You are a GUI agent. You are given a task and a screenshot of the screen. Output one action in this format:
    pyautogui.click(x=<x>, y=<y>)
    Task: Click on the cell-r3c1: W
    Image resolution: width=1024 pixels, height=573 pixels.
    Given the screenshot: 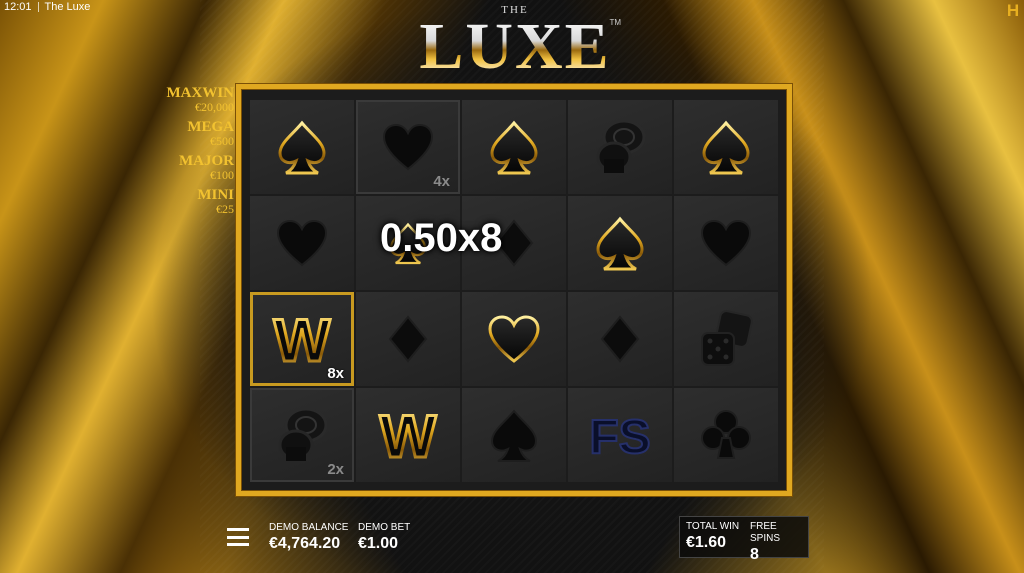 What is the action you would take?
    pyautogui.click(x=408, y=435)
    